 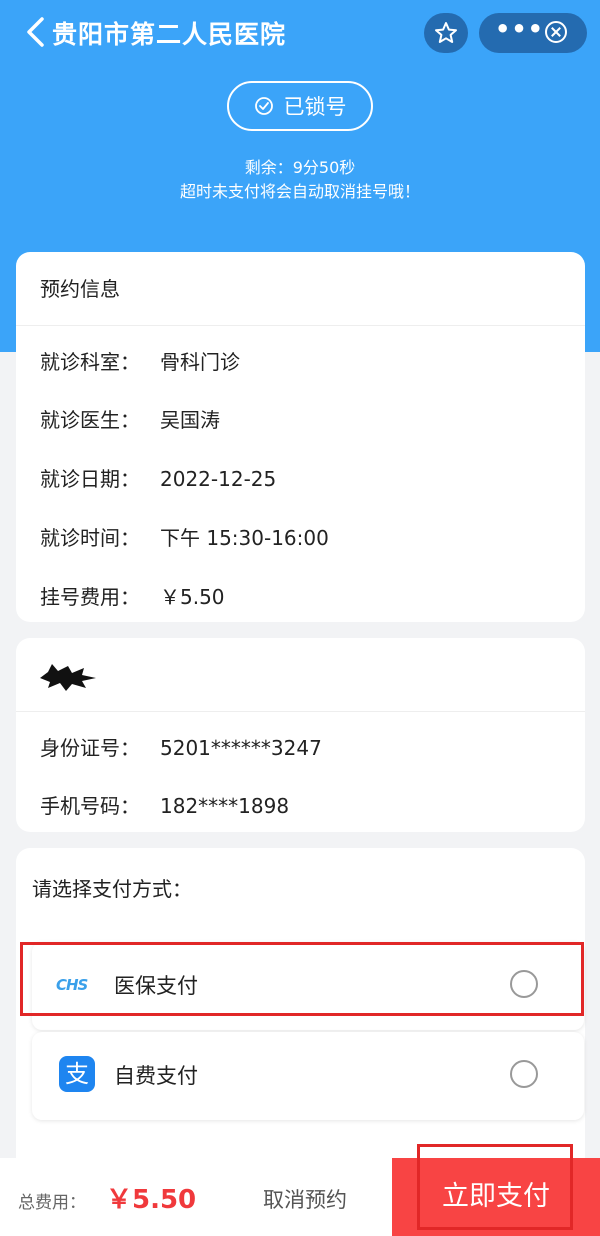 What do you see at coordinates (90, 362) in the screenshot?
I see `row-label: 就诊科室：` at bounding box center [90, 362].